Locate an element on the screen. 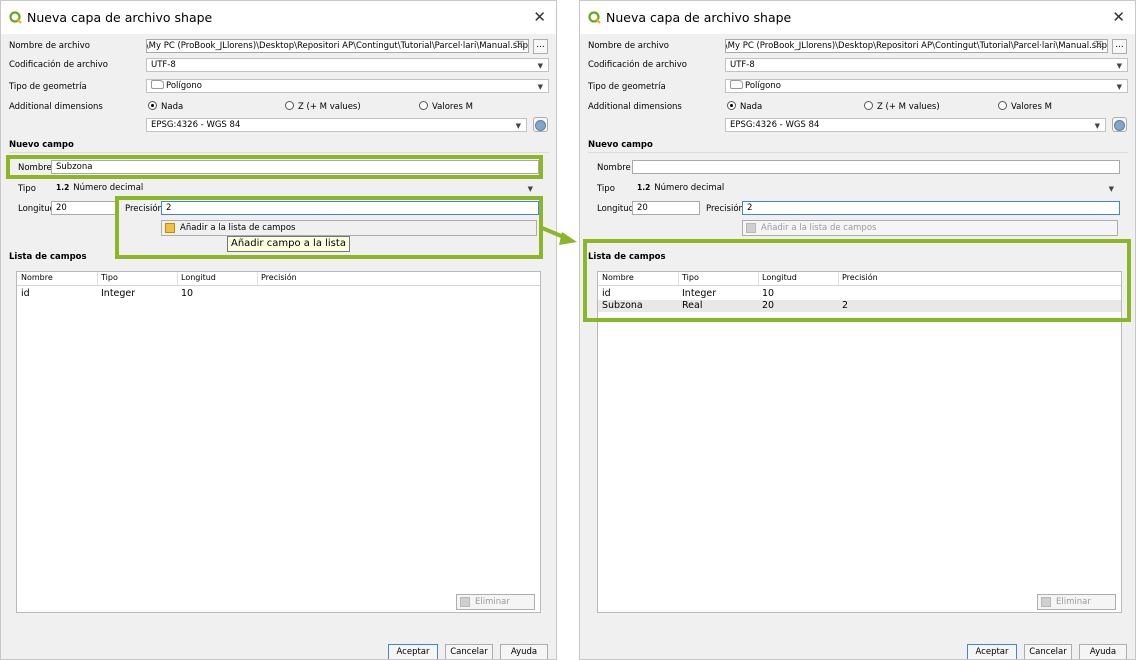  cell-length: 10 is located at coordinates (187, 293).